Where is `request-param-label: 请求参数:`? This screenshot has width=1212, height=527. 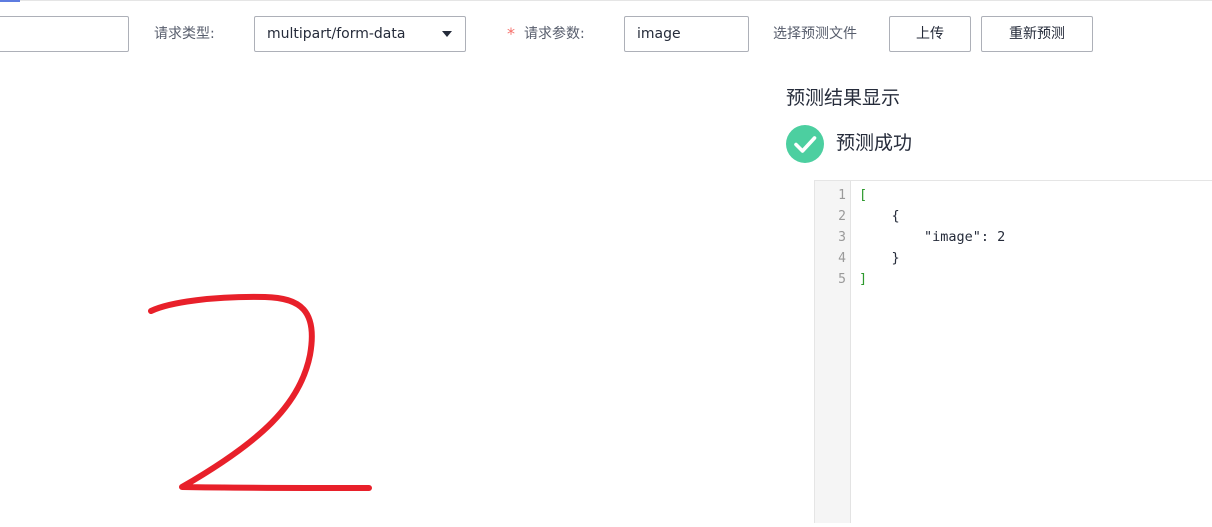 request-param-label: 请求参数: is located at coordinates (554, 34).